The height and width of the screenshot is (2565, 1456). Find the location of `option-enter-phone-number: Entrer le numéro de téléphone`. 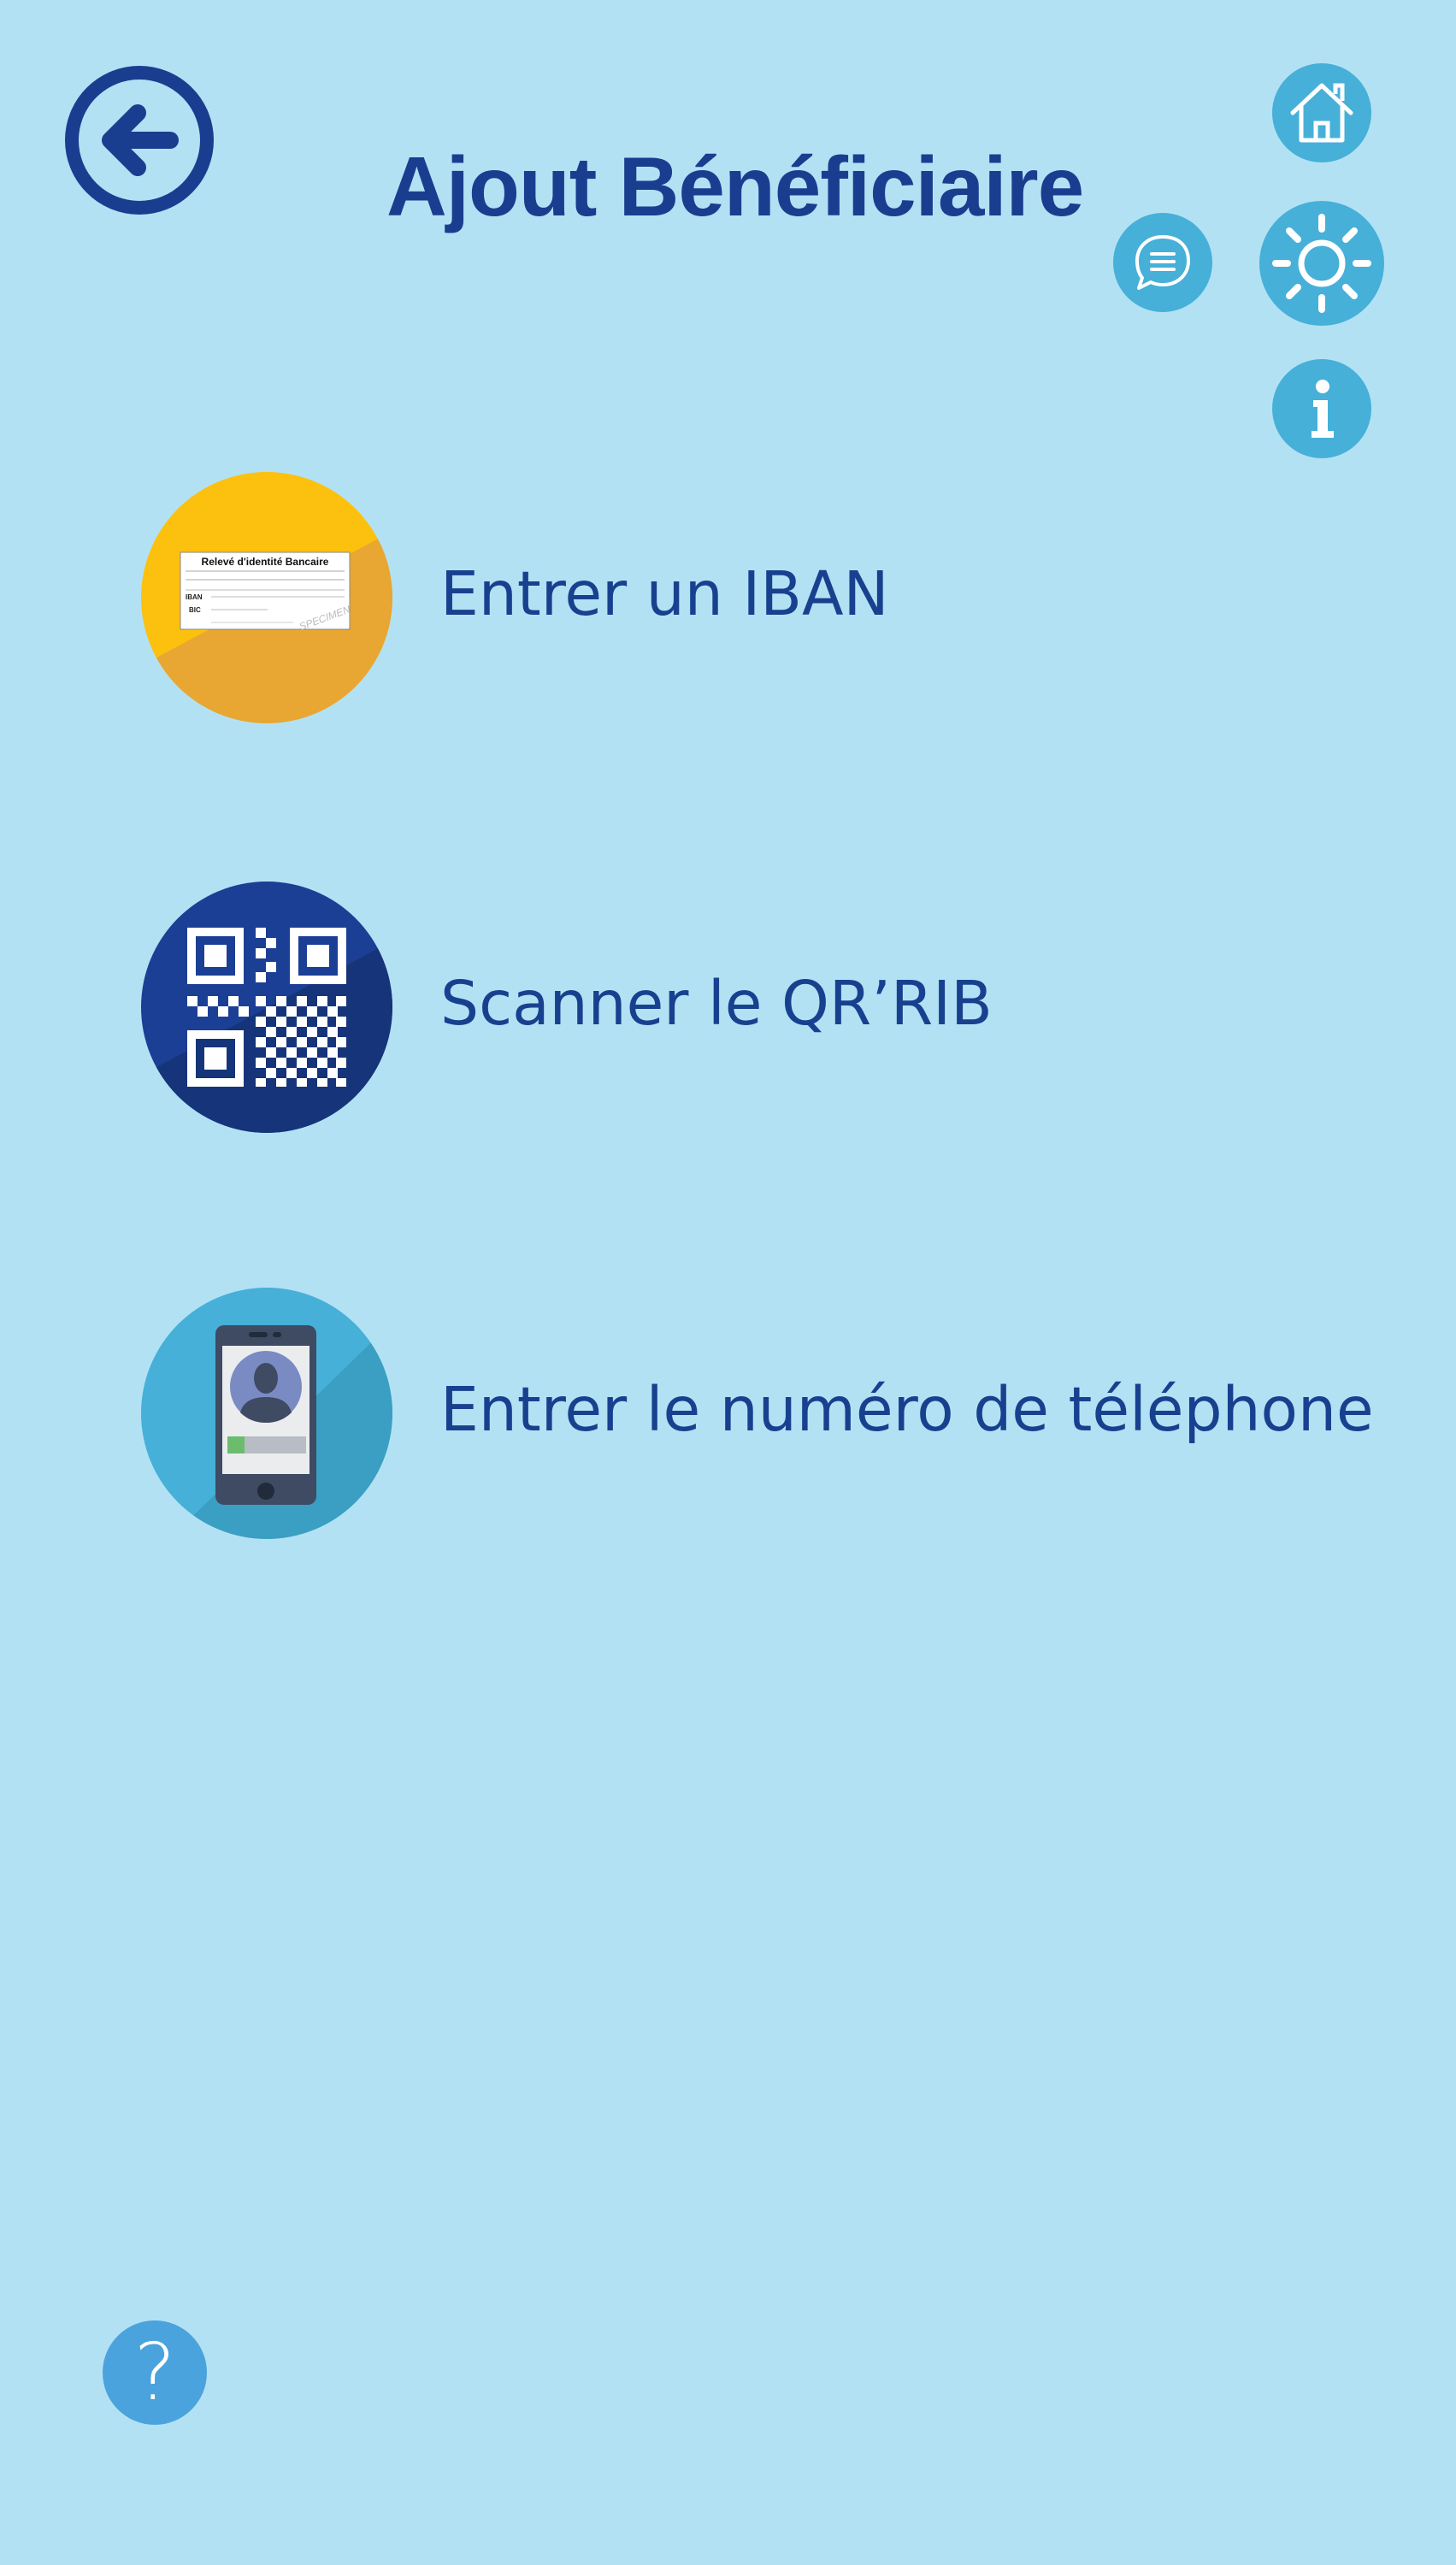

option-enter-phone-number: Entrer le numéro de téléphone is located at coordinates (756, 1414).